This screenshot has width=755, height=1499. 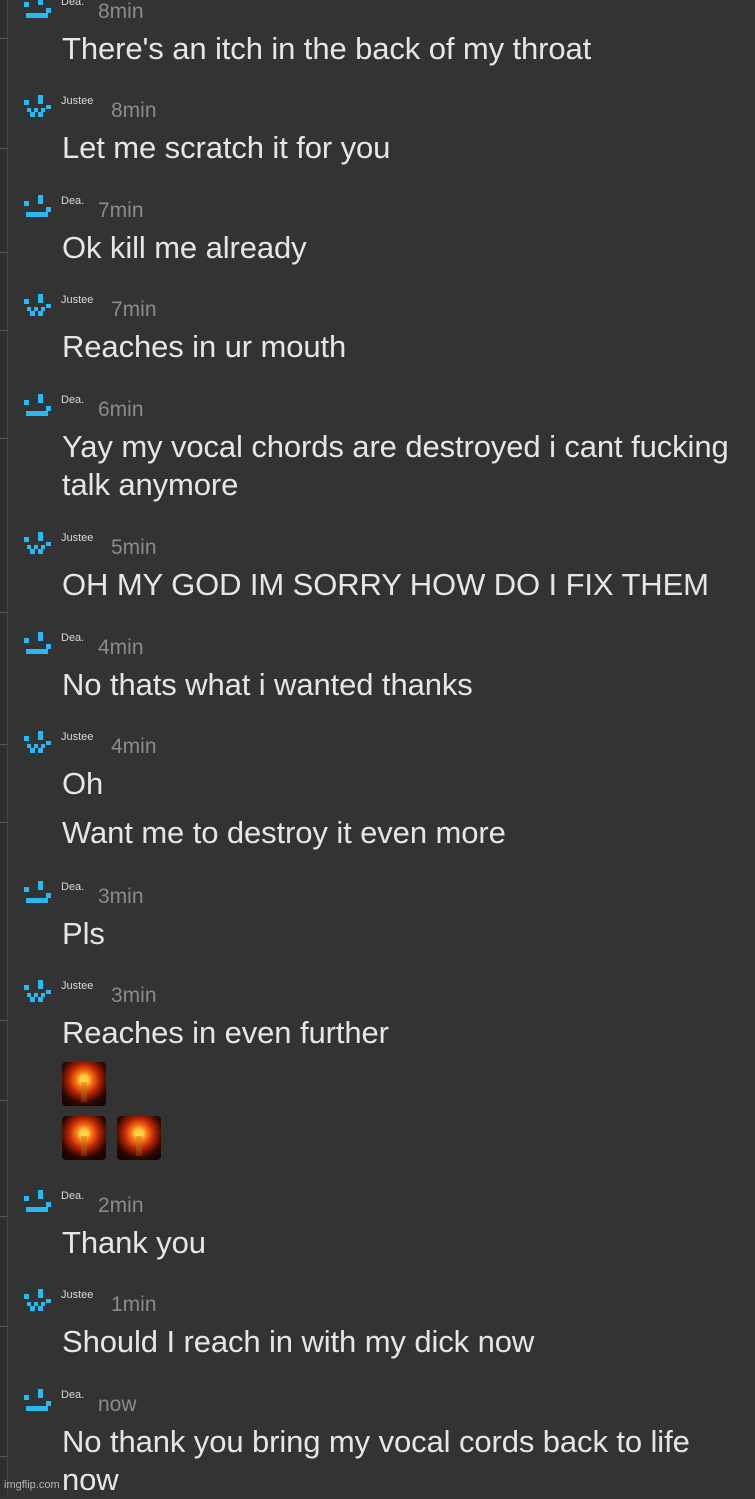 I want to click on message-text: There's an itch in the back of my throat, so click(x=327, y=48).